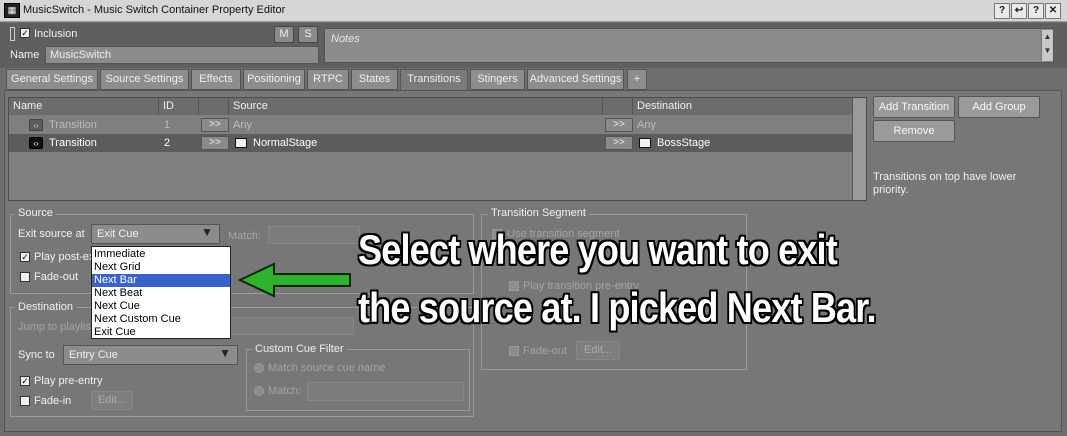 The image size is (1067, 436). I want to click on play-pre-entry-label: Play pre-entry, so click(68, 381).